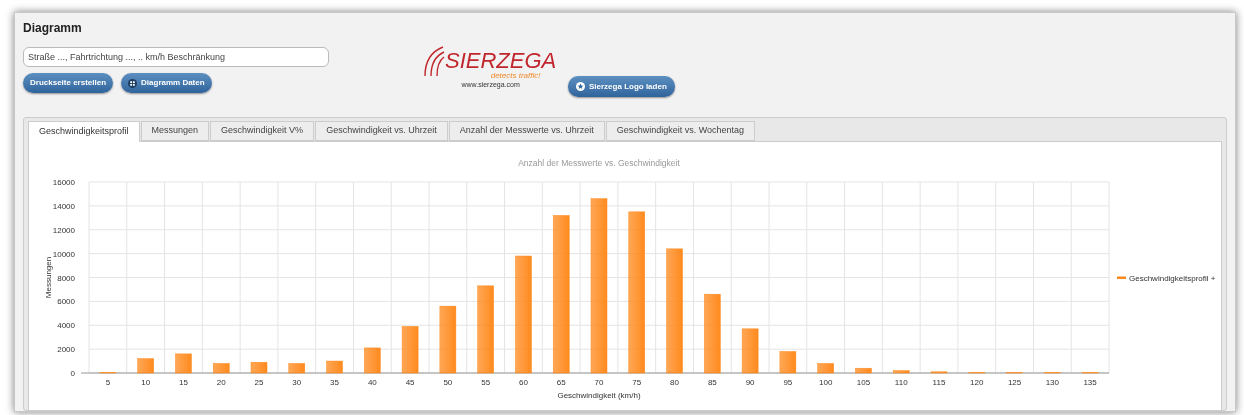  What do you see at coordinates (372, 382) in the screenshot?
I see `x-tick-label: 40` at bounding box center [372, 382].